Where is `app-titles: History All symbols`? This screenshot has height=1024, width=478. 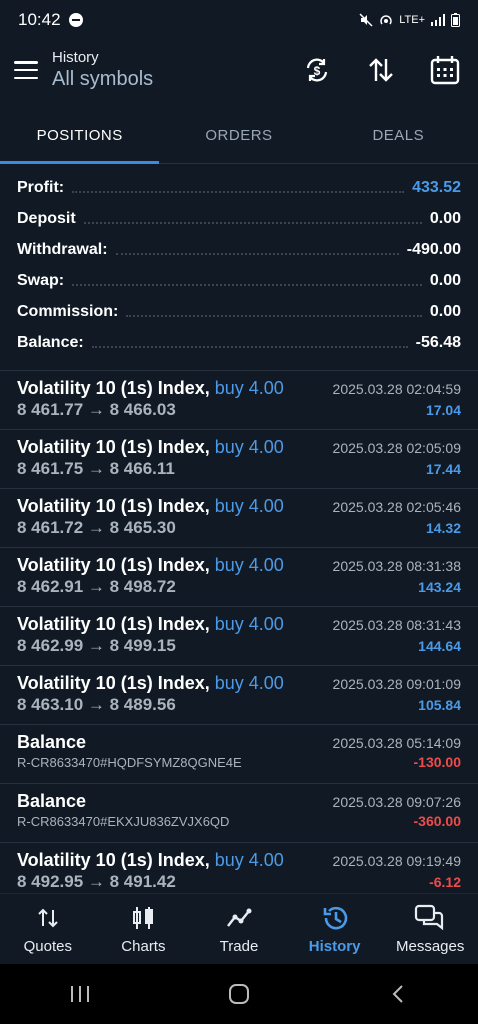 app-titles: History All symbols is located at coordinates (102, 70).